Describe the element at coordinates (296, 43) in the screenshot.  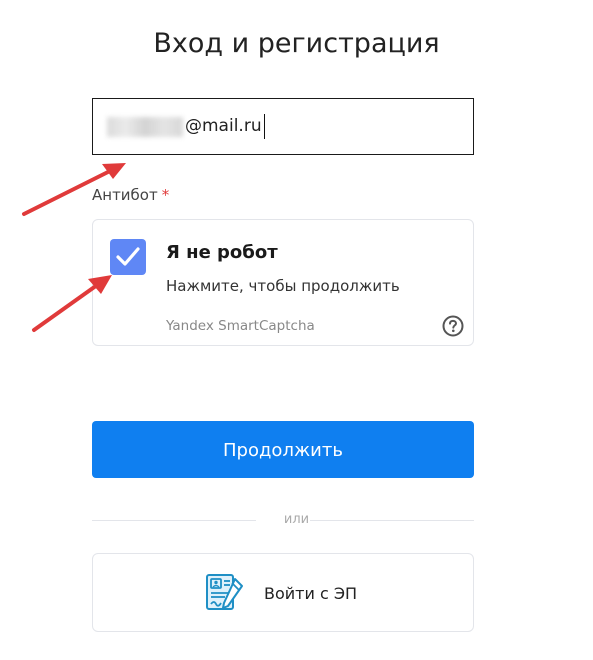
I see `page-title: Вход и регистрация` at that location.